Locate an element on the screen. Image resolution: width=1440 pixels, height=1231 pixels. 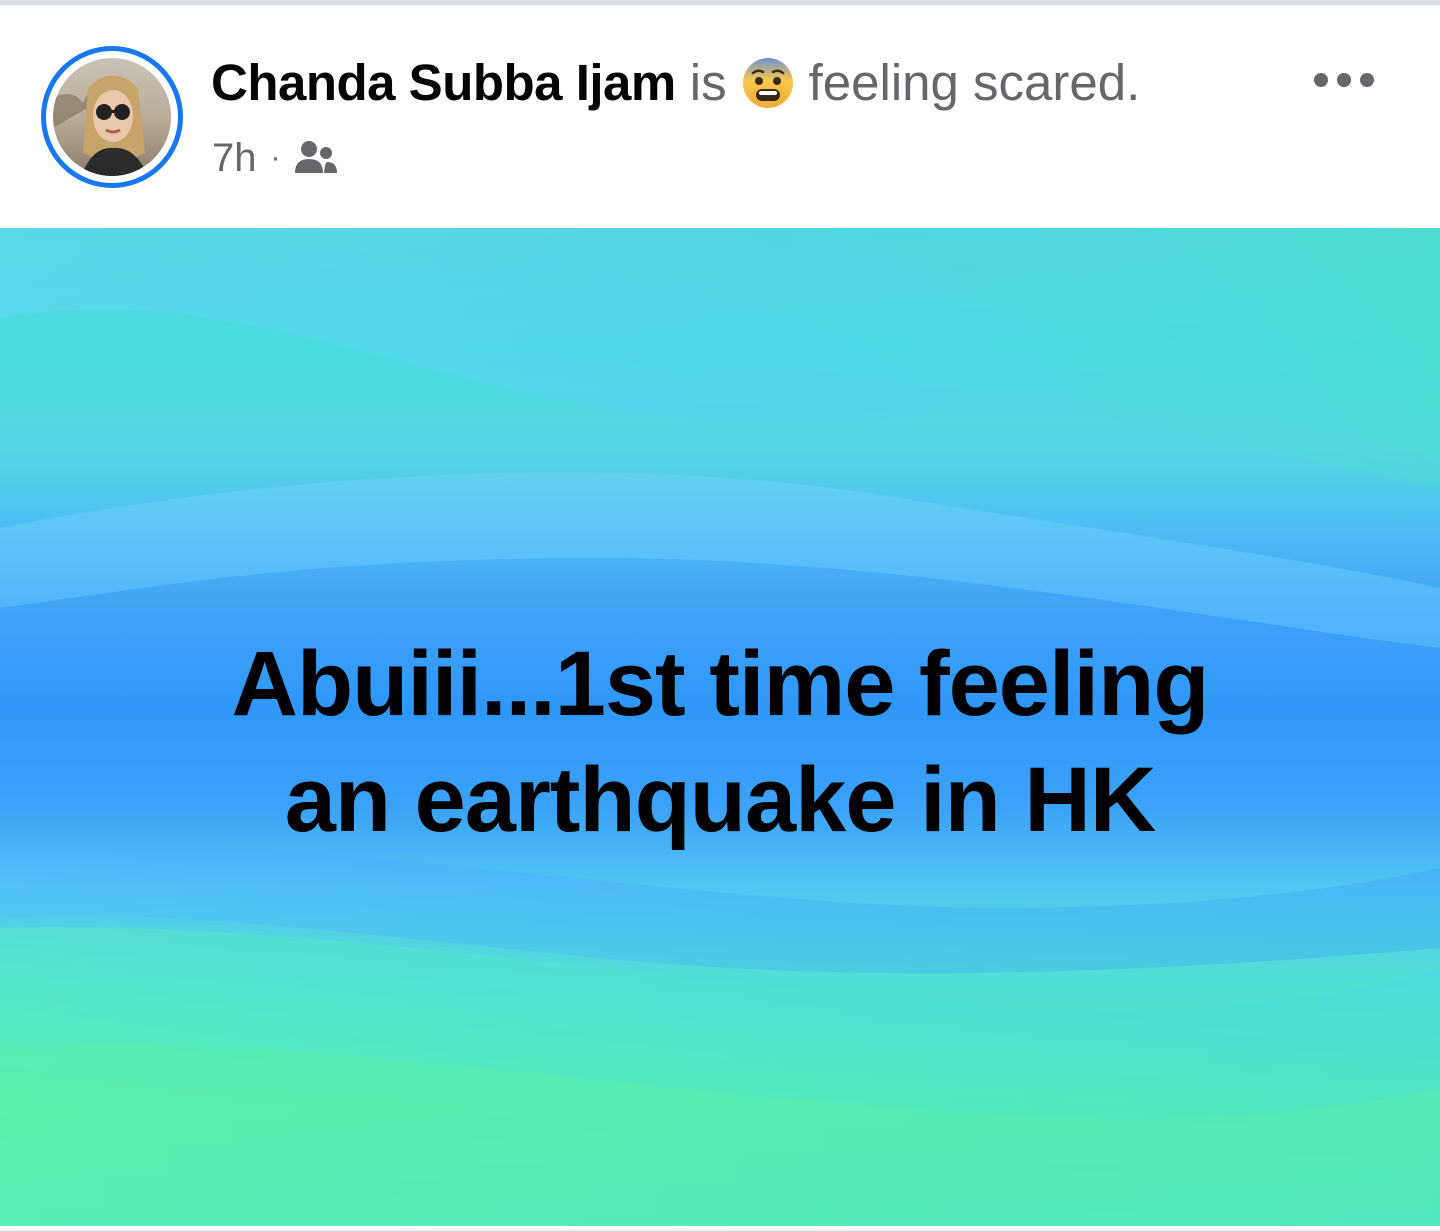
profile-photo is located at coordinates (112, 117).